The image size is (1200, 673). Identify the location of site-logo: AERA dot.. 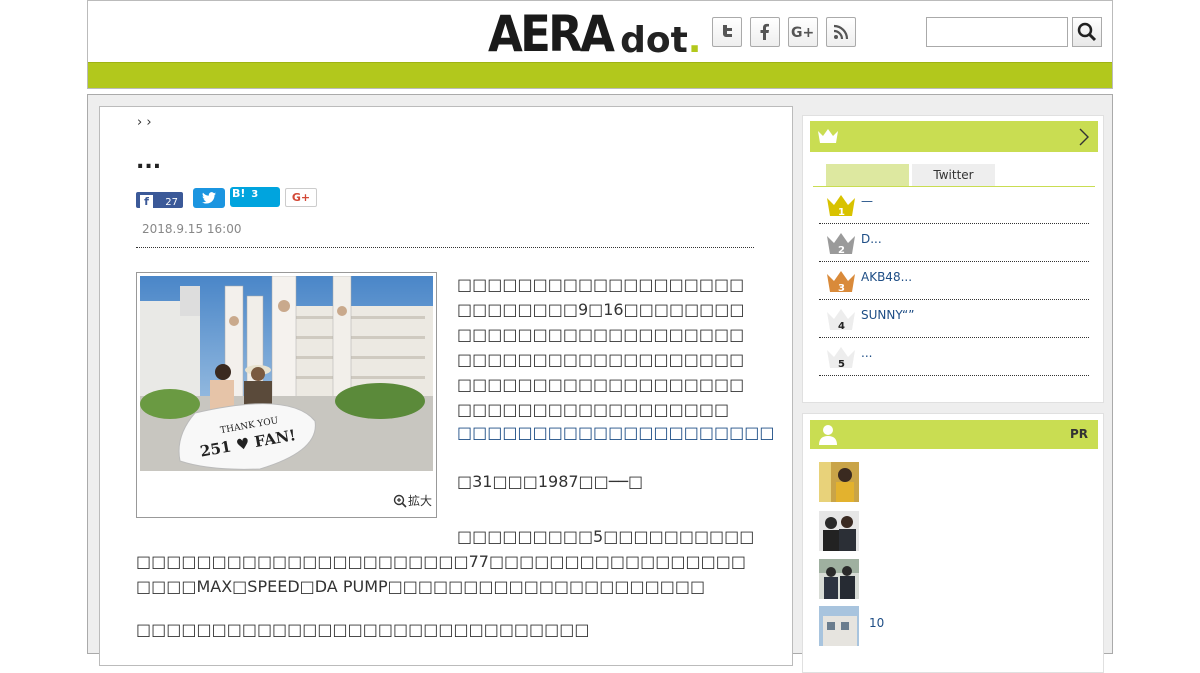
(594, 33).